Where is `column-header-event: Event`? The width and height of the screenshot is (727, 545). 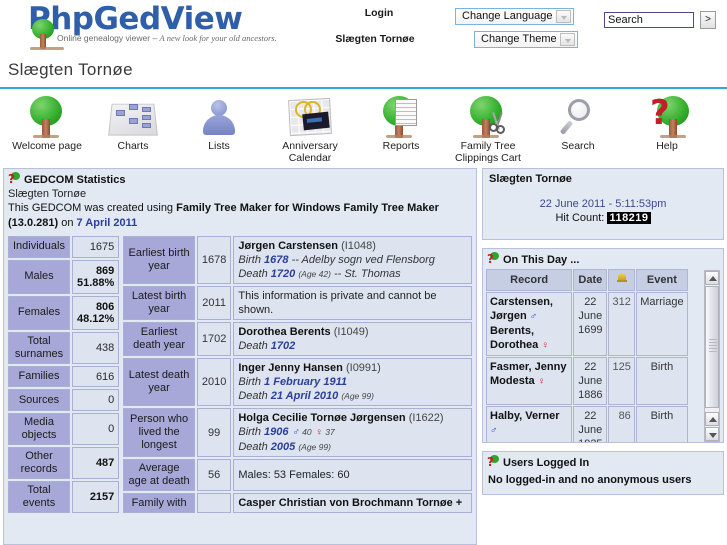
column-header-event: Event is located at coordinates (661, 280).